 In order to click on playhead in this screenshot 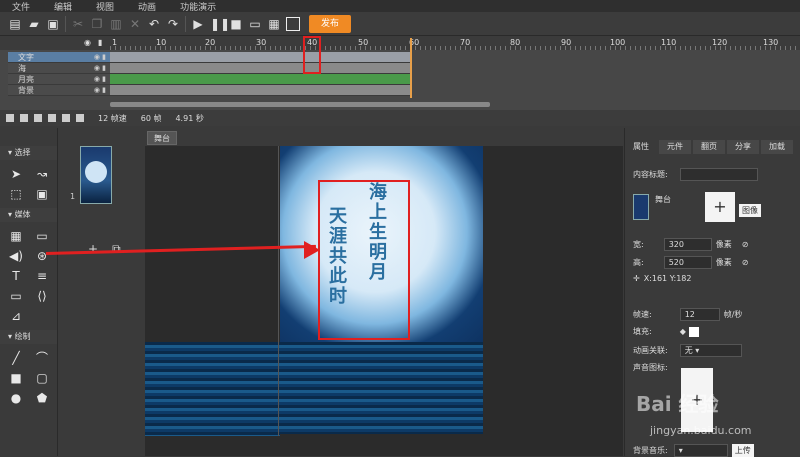, I will do `click(411, 68)`.